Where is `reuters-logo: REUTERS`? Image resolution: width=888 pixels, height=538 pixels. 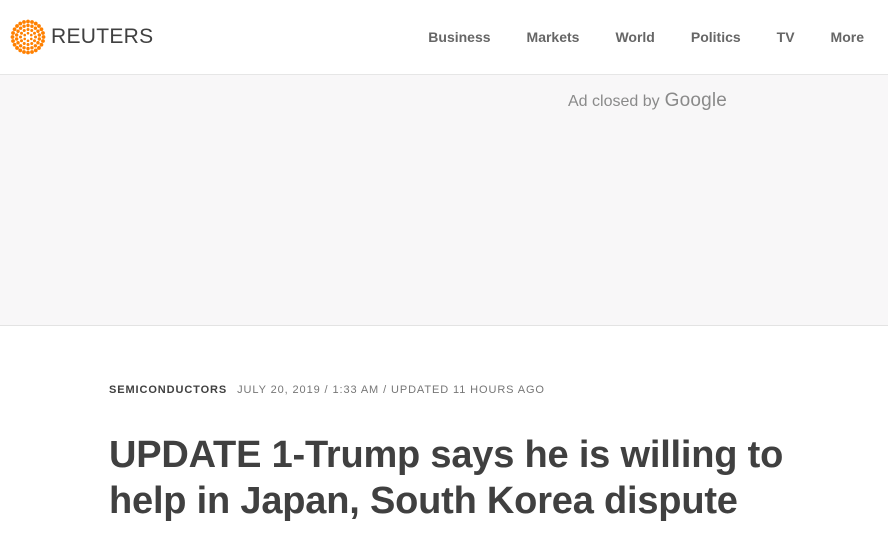 reuters-logo: REUTERS is located at coordinates (81, 37).